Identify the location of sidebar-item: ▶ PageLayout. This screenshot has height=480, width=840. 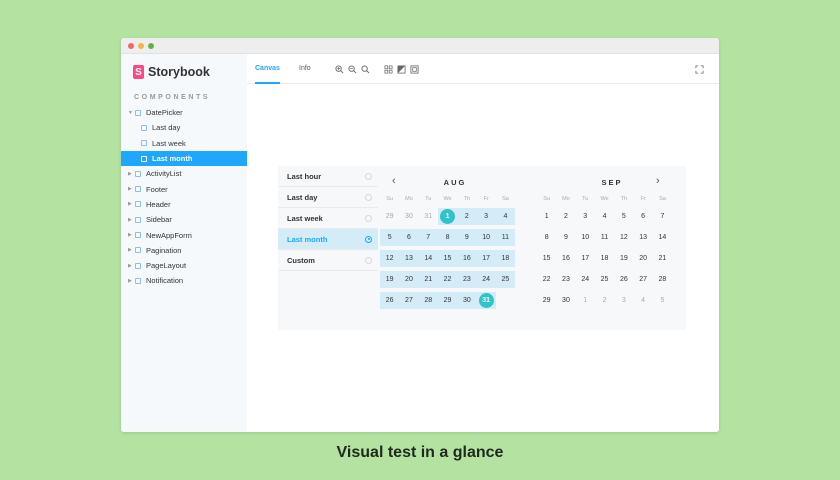
(184, 265).